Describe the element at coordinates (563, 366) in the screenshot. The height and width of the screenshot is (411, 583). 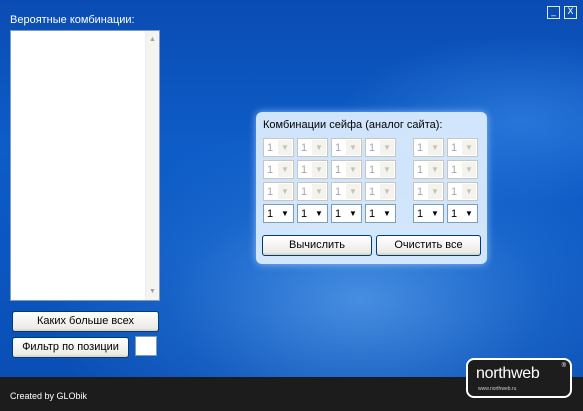
I see `logo-registered-mark: ®` at that location.